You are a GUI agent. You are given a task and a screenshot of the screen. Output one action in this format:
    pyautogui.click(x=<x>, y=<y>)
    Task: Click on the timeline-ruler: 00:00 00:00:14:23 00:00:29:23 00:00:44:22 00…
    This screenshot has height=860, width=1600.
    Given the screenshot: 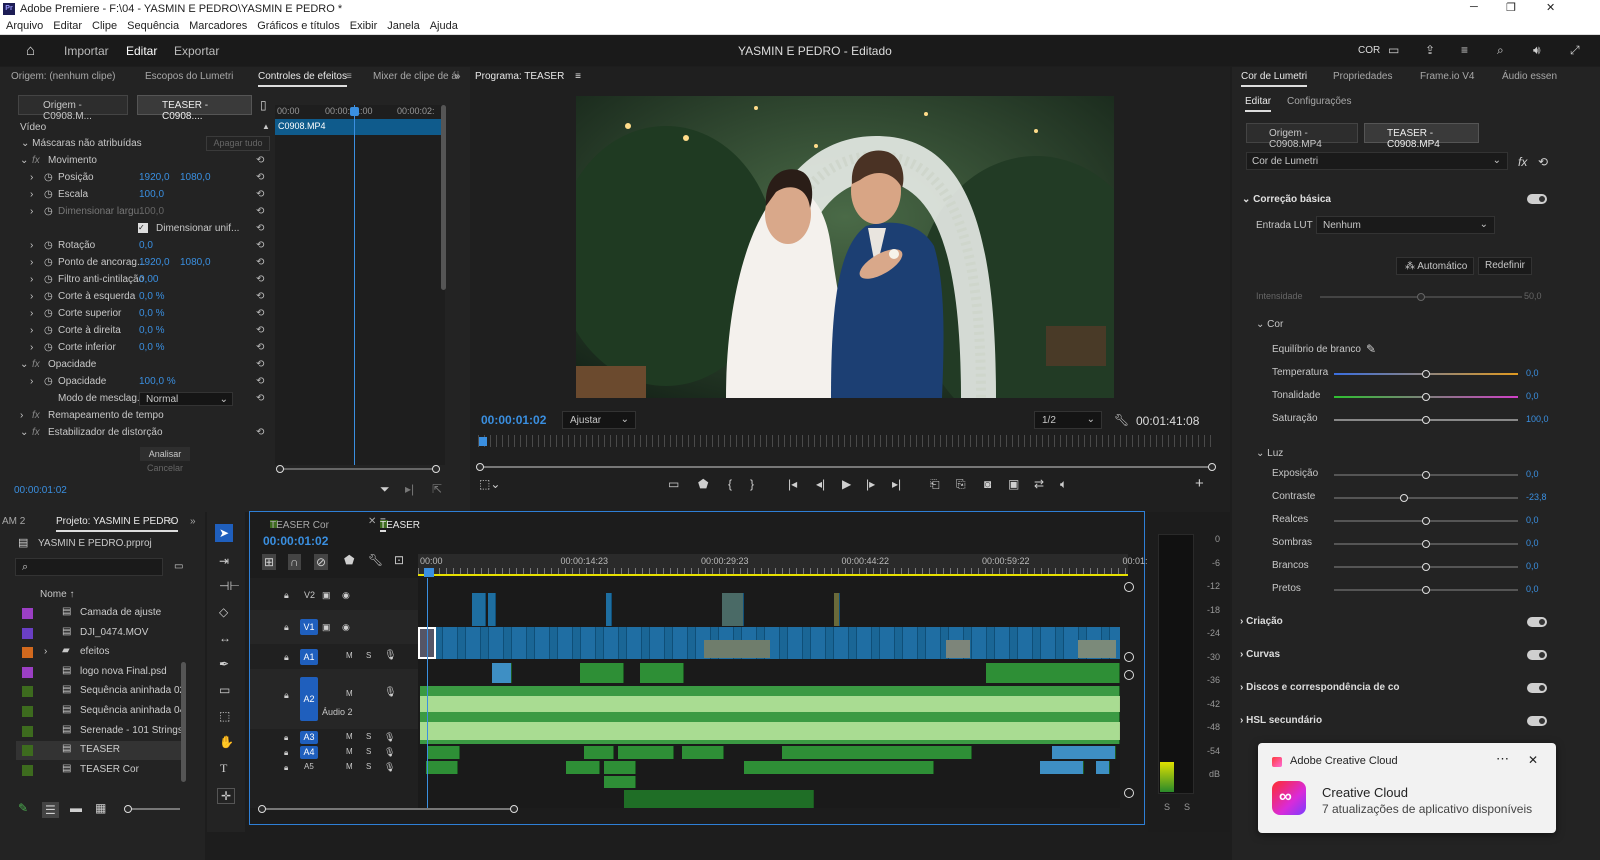 What is the action you would take?
    pyautogui.click(x=785, y=565)
    